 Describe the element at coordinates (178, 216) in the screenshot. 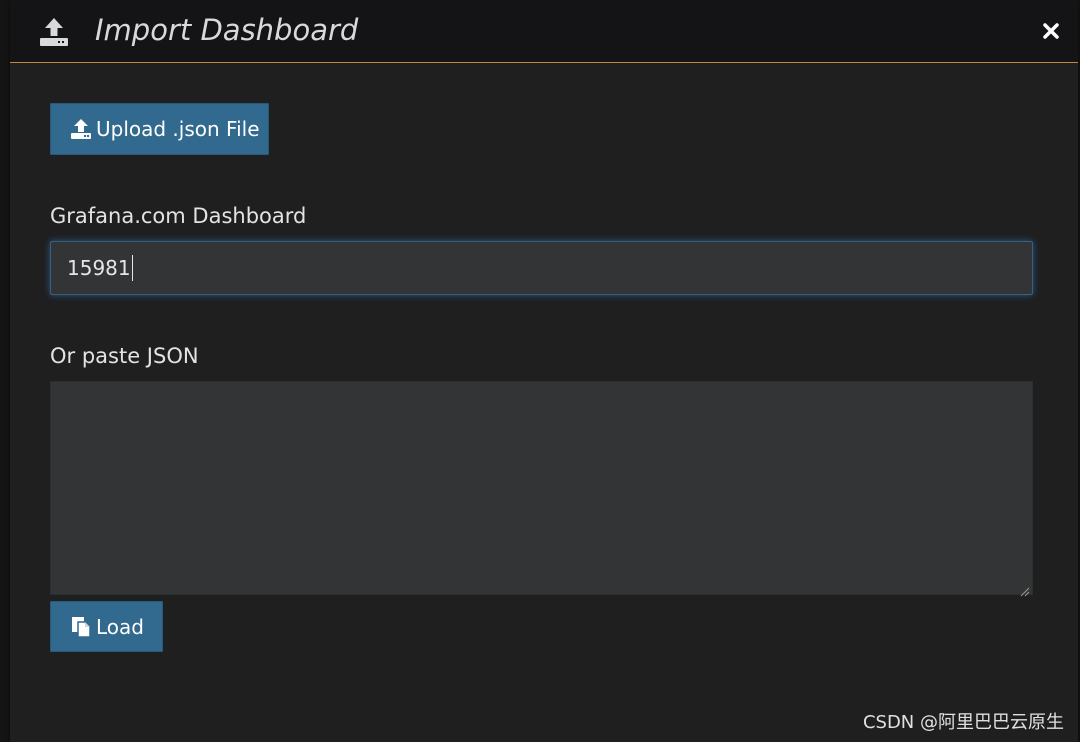

I see `grafana-com-label: Grafana.com Dashboard` at that location.